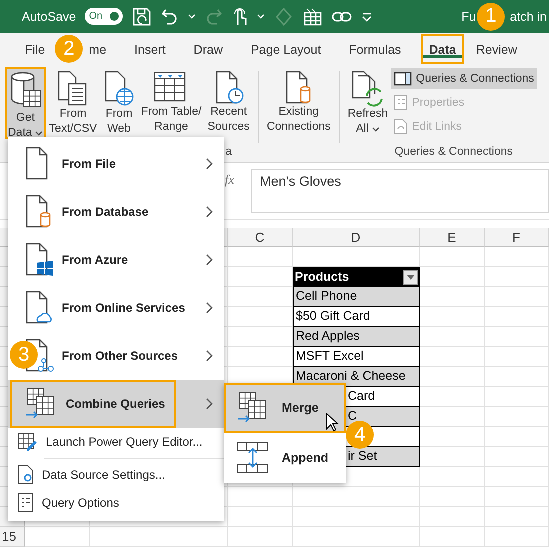 The height and width of the screenshot is (547, 549). Describe the element at coordinates (356, 317) in the screenshot. I see `table-cell: $50 Gift Card` at that location.